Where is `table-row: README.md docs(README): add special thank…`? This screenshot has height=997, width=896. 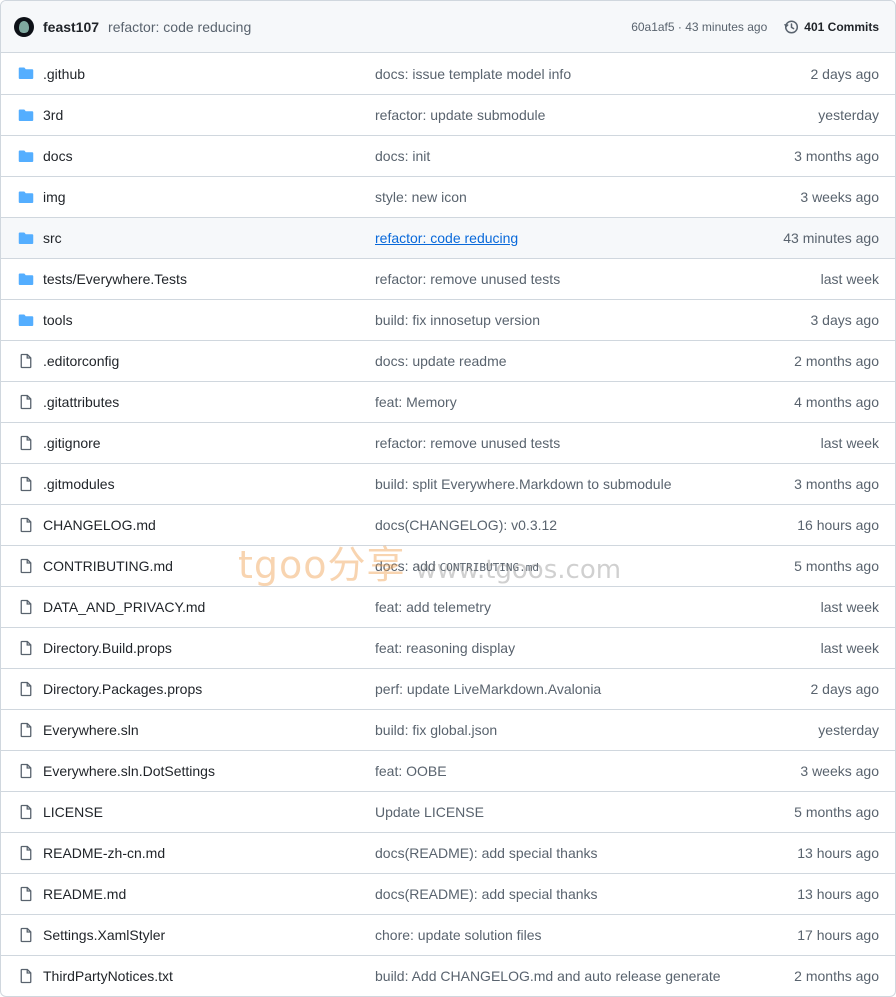 table-row: README.md docs(README): add special thank… is located at coordinates (448, 893).